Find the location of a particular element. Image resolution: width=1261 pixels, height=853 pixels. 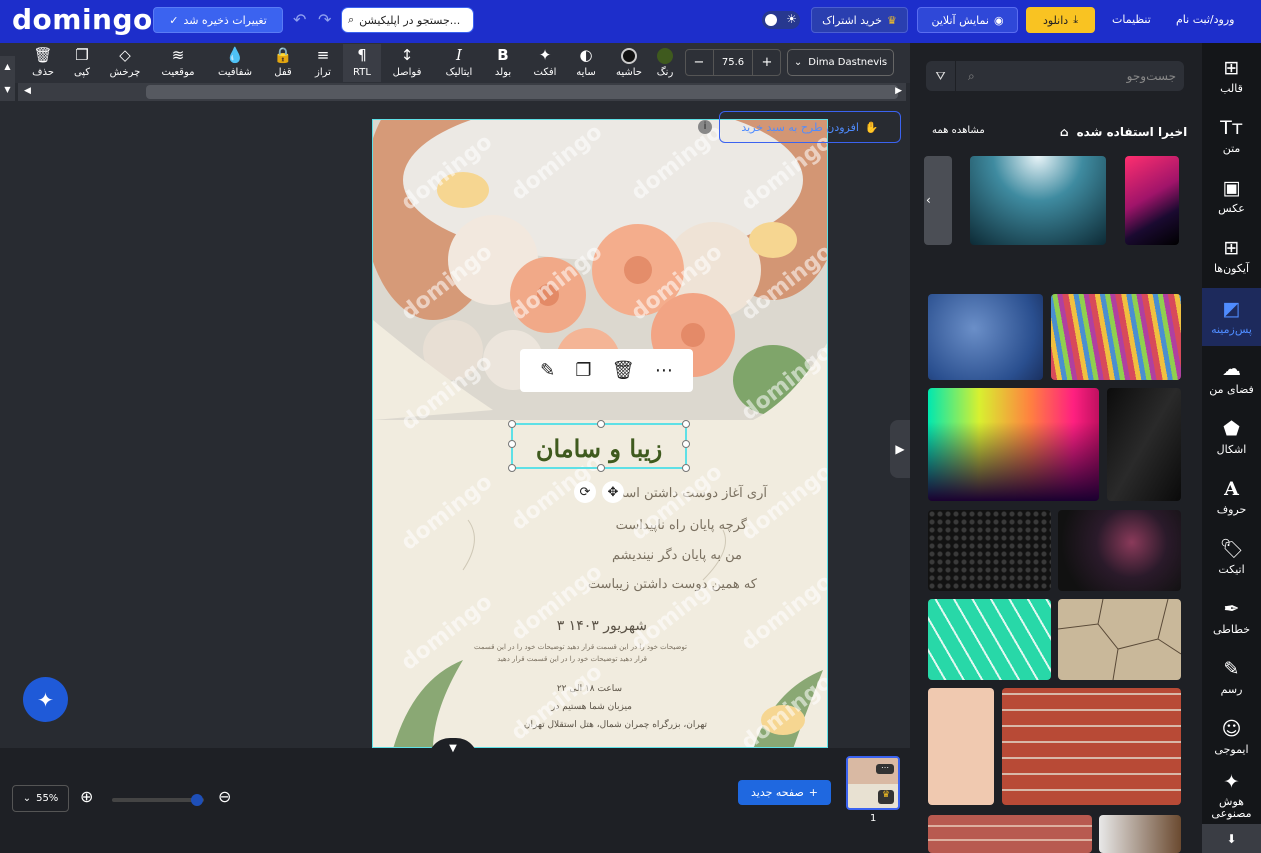

position-tool: ≋ موقعیت is located at coordinates (178, 63).